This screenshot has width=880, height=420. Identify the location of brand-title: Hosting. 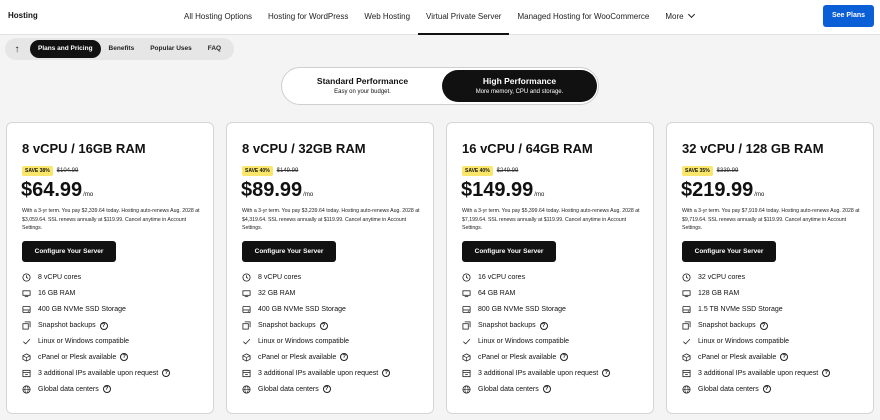
(23, 15).